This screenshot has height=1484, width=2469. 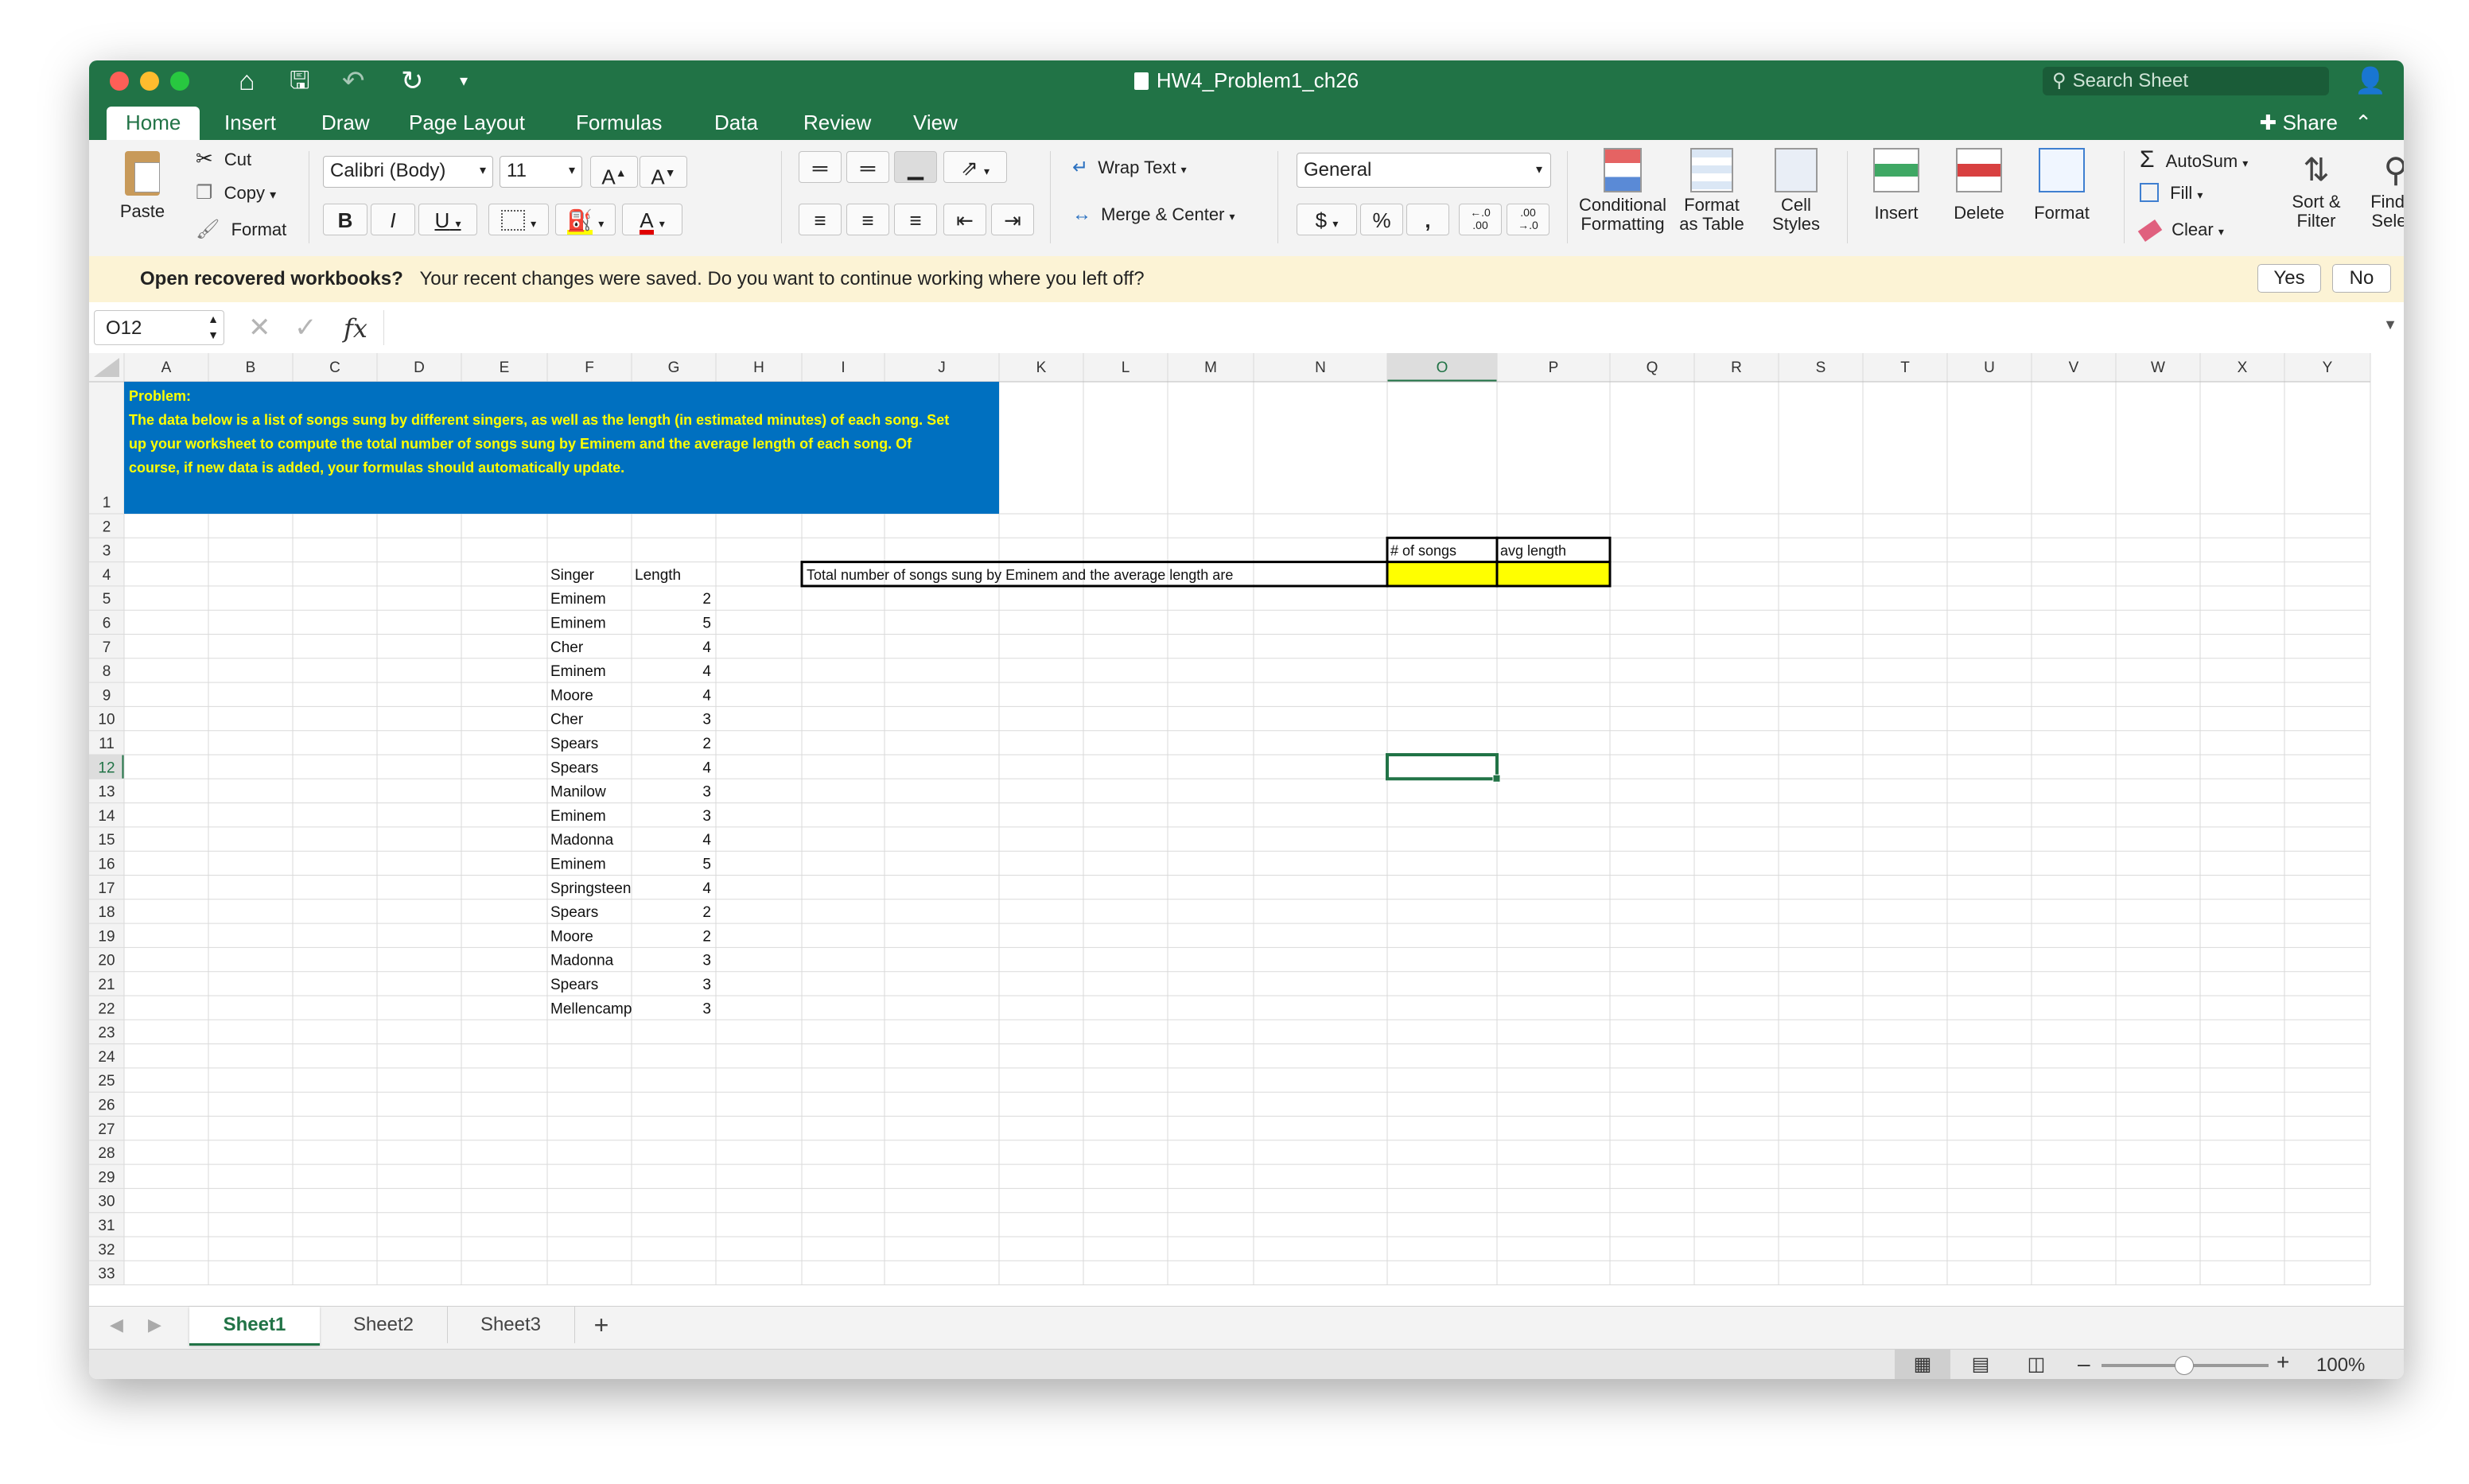 What do you see at coordinates (153, 123) in the screenshot?
I see `tab-home: Home` at bounding box center [153, 123].